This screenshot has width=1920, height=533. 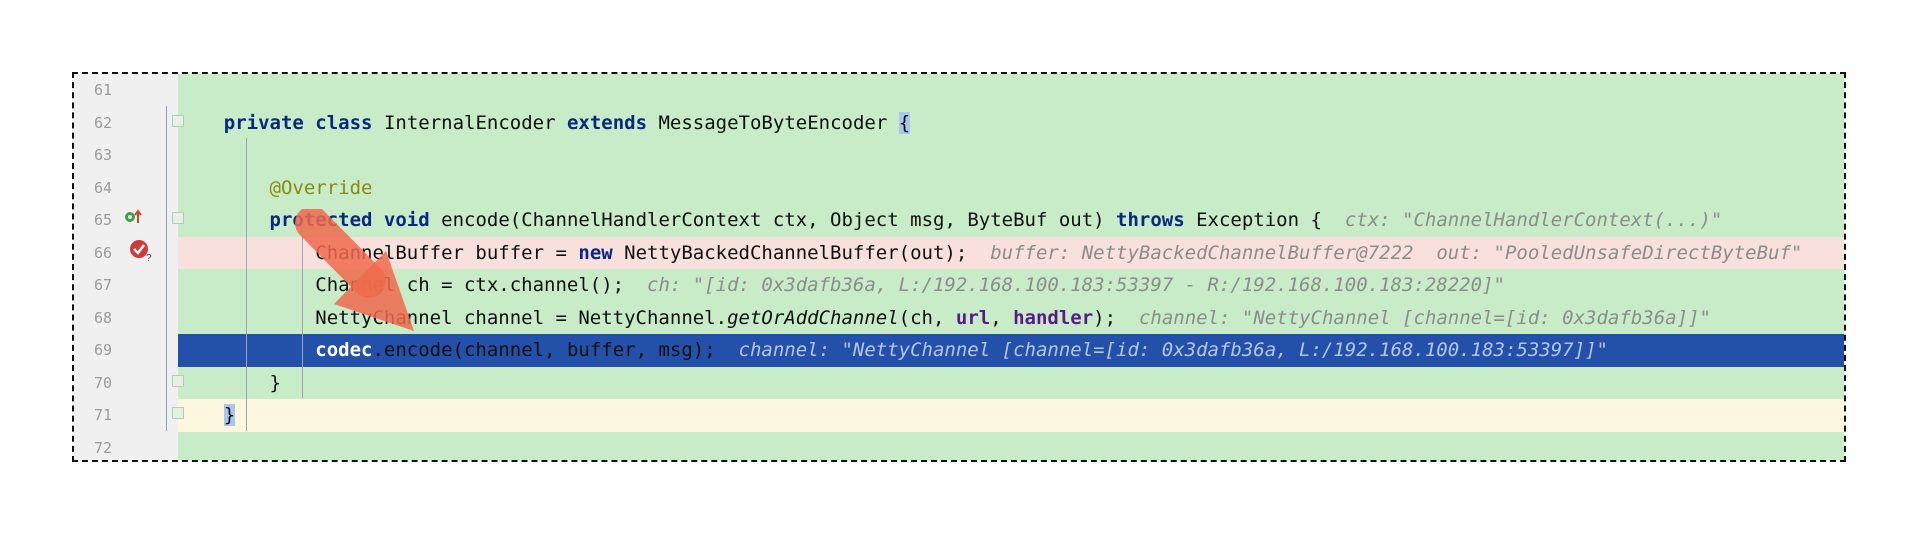 What do you see at coordinates (93, 220) in the screenshot?
I see `line-number: 65` at bounding box center [93, 220].